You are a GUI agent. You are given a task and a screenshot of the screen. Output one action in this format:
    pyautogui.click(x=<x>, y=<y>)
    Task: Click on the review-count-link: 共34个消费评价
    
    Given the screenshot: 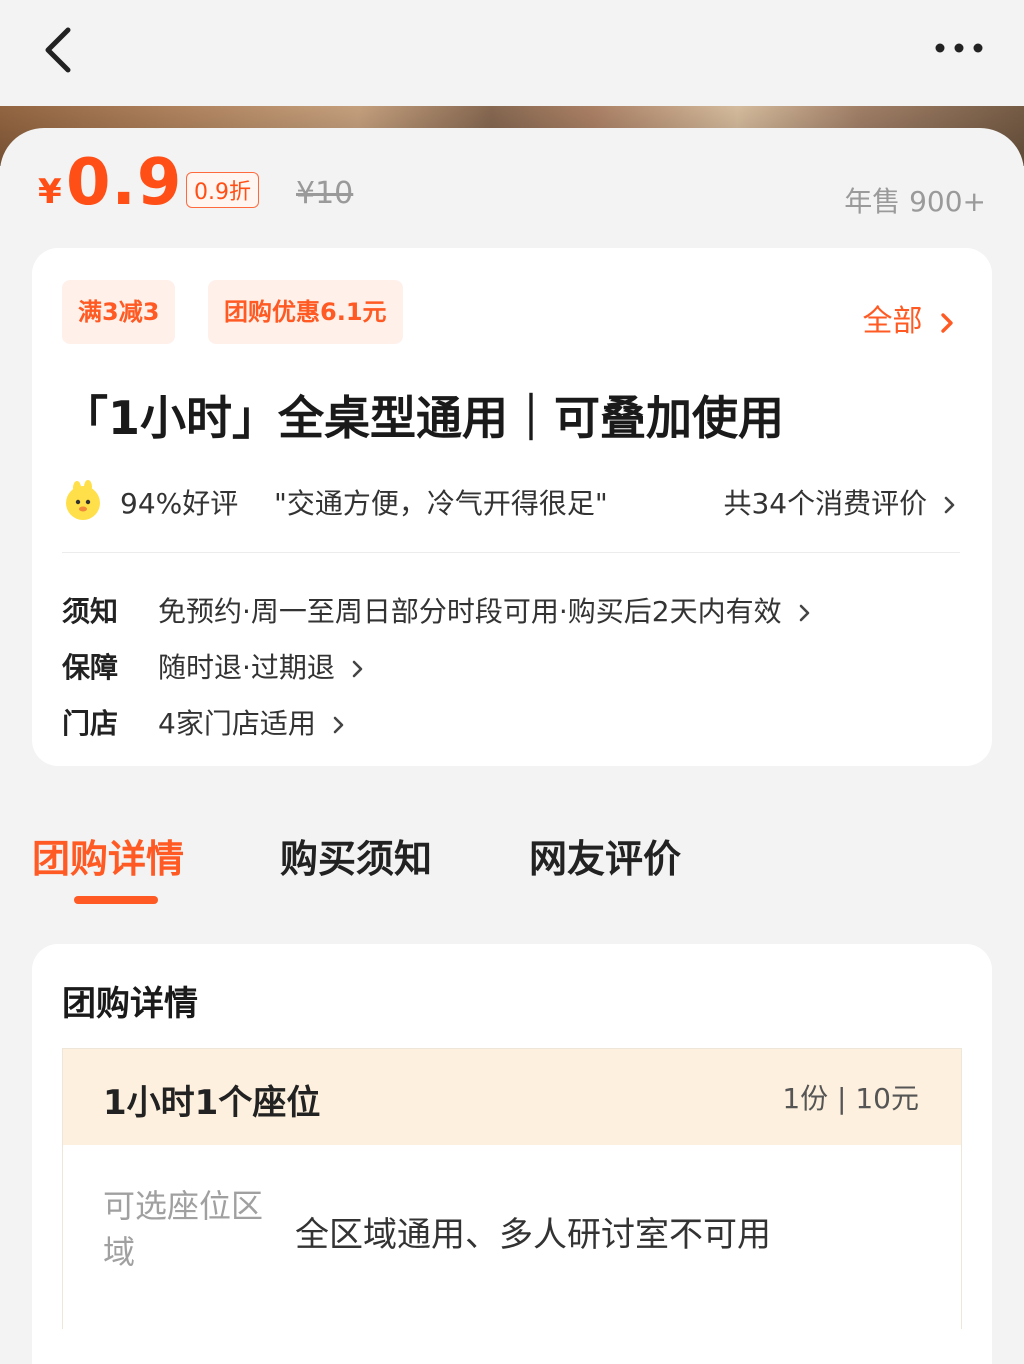 What is the action you would take?
    pyautogui.click(x=840, y=502)
    